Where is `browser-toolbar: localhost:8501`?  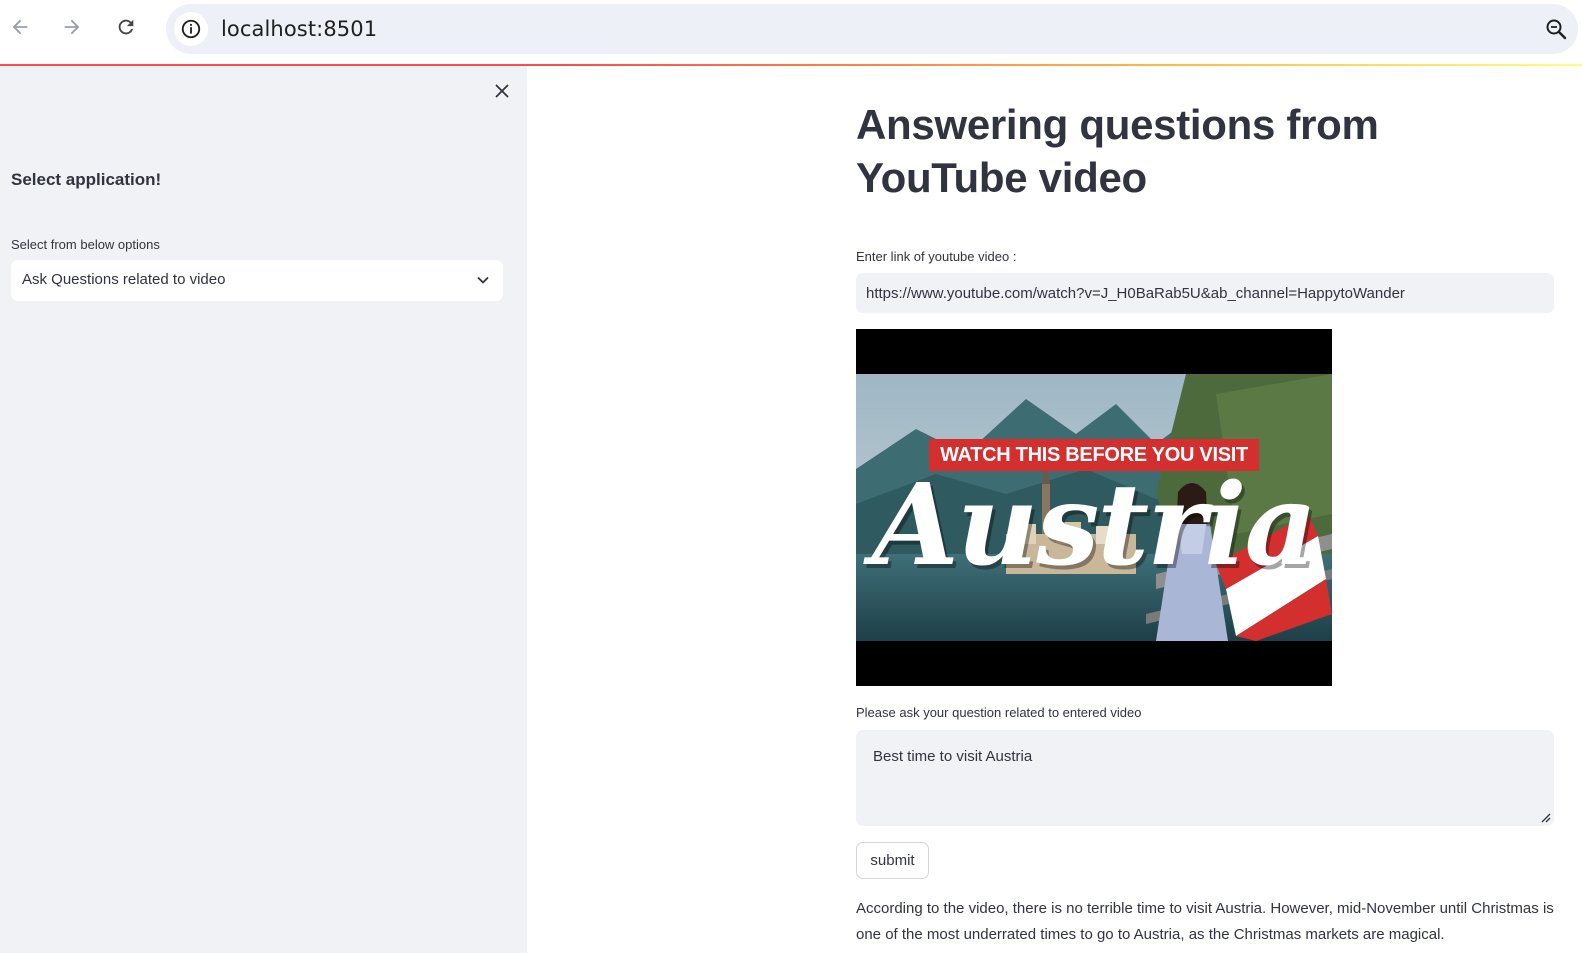 browser-toolbar: localhost:8501 is located at coordinates (791, 32).